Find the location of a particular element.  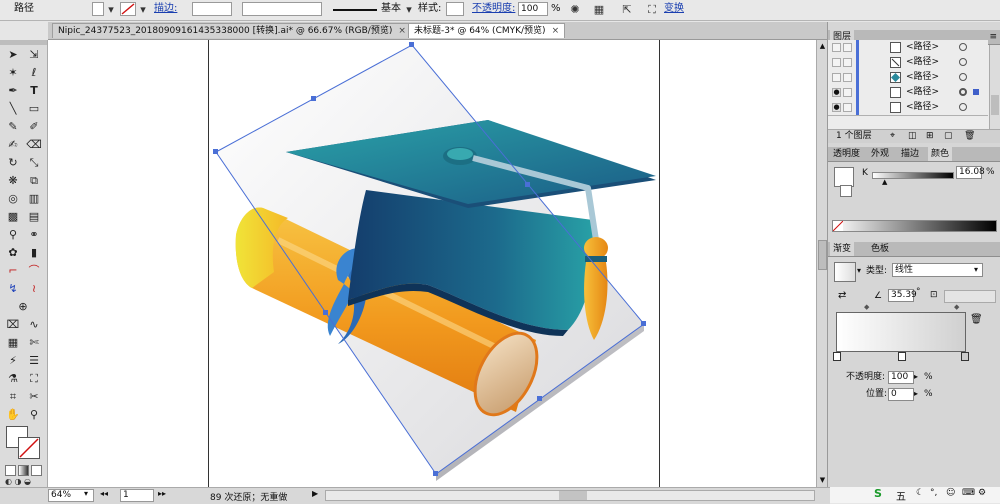

pencil-tool-icon: ✐ is located at coordinates (34, 126).